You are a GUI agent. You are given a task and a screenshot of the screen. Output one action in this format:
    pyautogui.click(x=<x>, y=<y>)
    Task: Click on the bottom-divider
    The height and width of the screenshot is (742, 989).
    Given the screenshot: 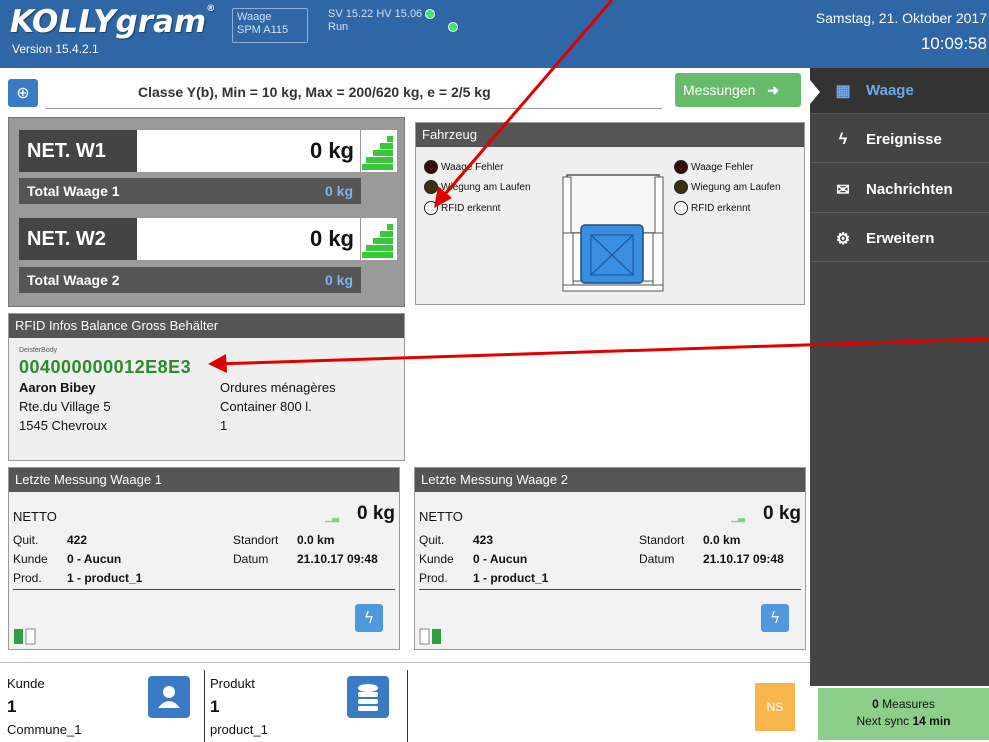 What is the action you would take?
    pyautogui.click(x=405, y=662)
    